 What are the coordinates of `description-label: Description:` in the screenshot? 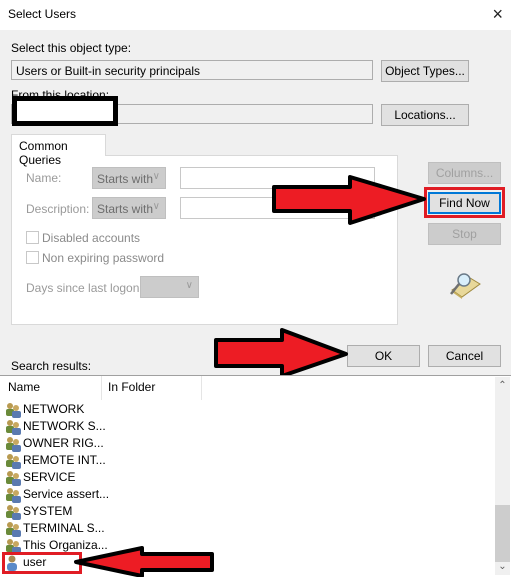 It's located at (58, 209).